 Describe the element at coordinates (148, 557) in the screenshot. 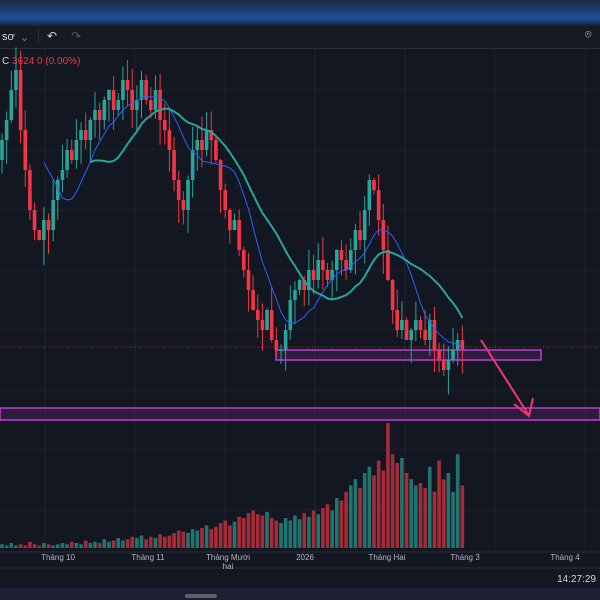

I see `x-tick-label: Tháng 11` at that location.